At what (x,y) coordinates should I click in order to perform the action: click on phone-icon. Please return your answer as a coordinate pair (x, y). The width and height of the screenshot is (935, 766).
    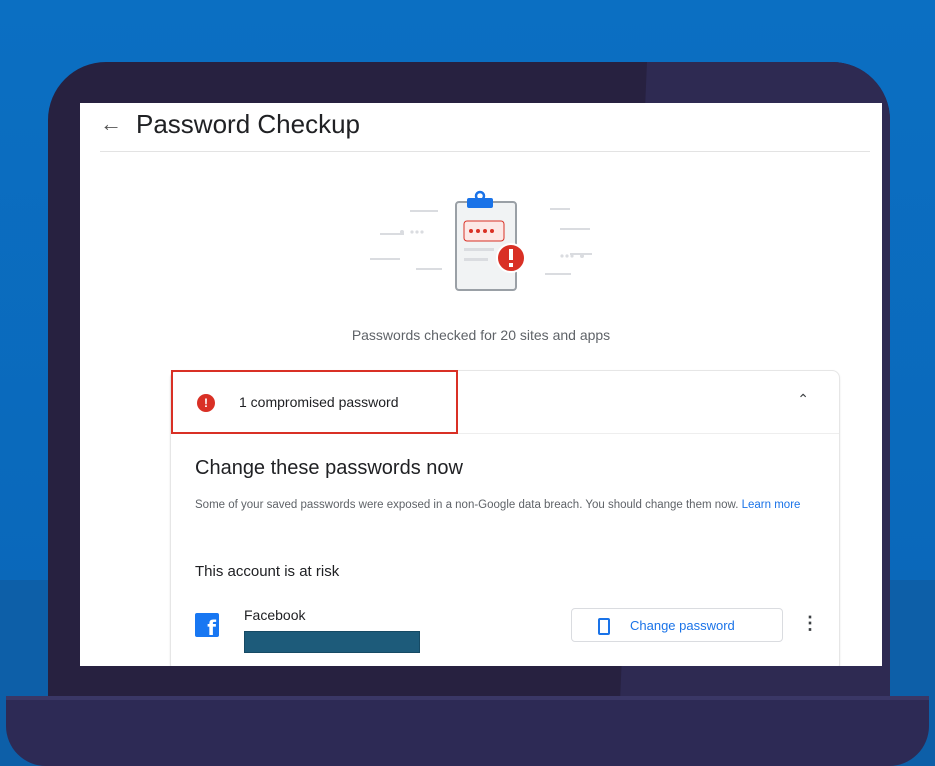
    Looking at the image, I should click on (604, 626).